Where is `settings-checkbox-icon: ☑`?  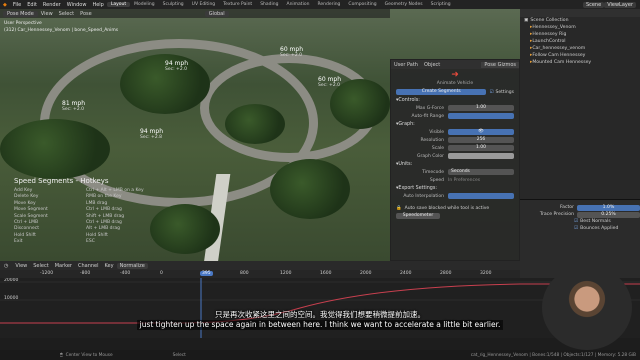
settings-checkbox-icon: ☑ is located at coordinates (491, 92).